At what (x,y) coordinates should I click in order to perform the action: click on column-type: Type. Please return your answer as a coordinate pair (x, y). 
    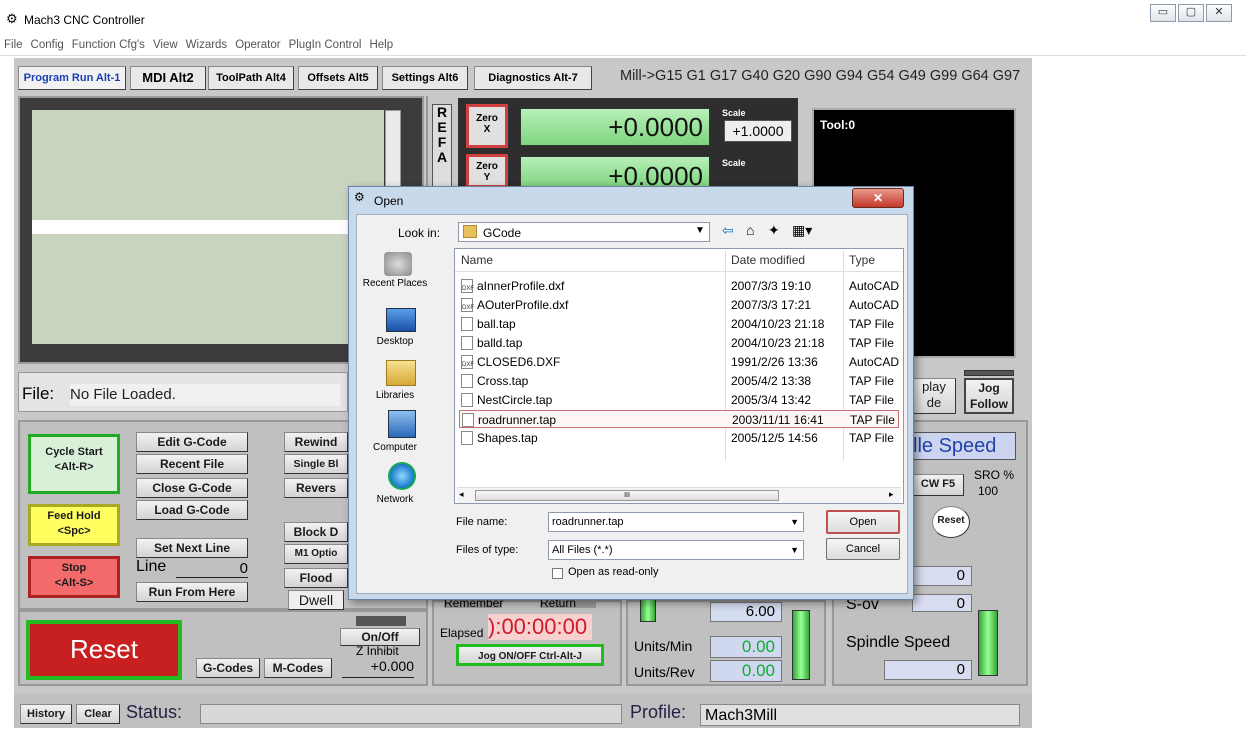
    Looking at the image, I should click on (862, 260).